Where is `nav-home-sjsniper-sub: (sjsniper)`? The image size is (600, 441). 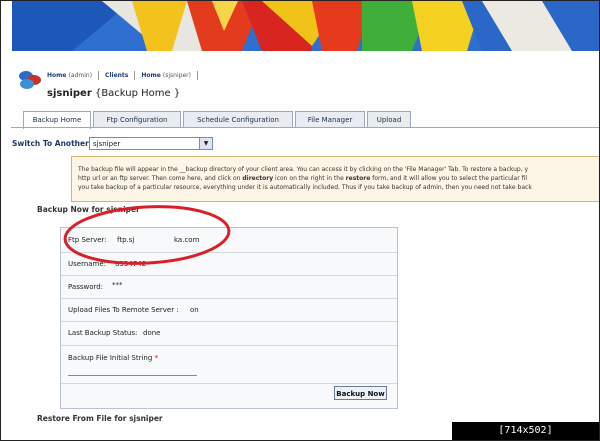 nav-home-sjsniper-sub: (sjsniper) is located at coordinates (176, 75).